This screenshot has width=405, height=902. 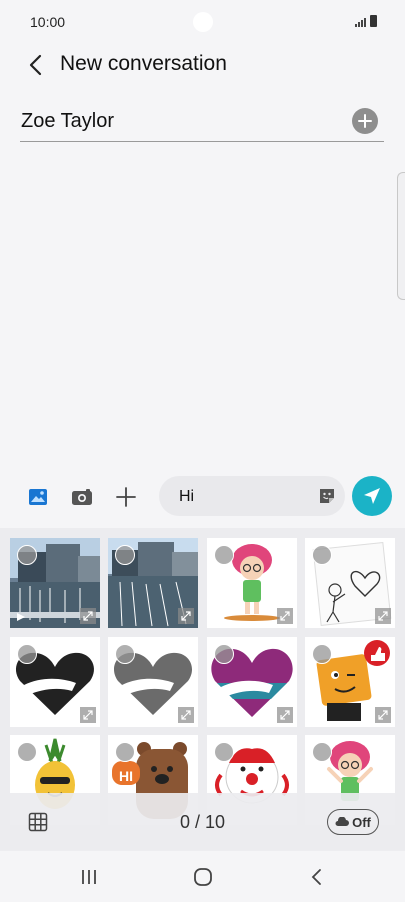 What do you see at coordinates (252, 496) in the screenshot?
I see `message-input: Hi` at bounding box center [252, 496].